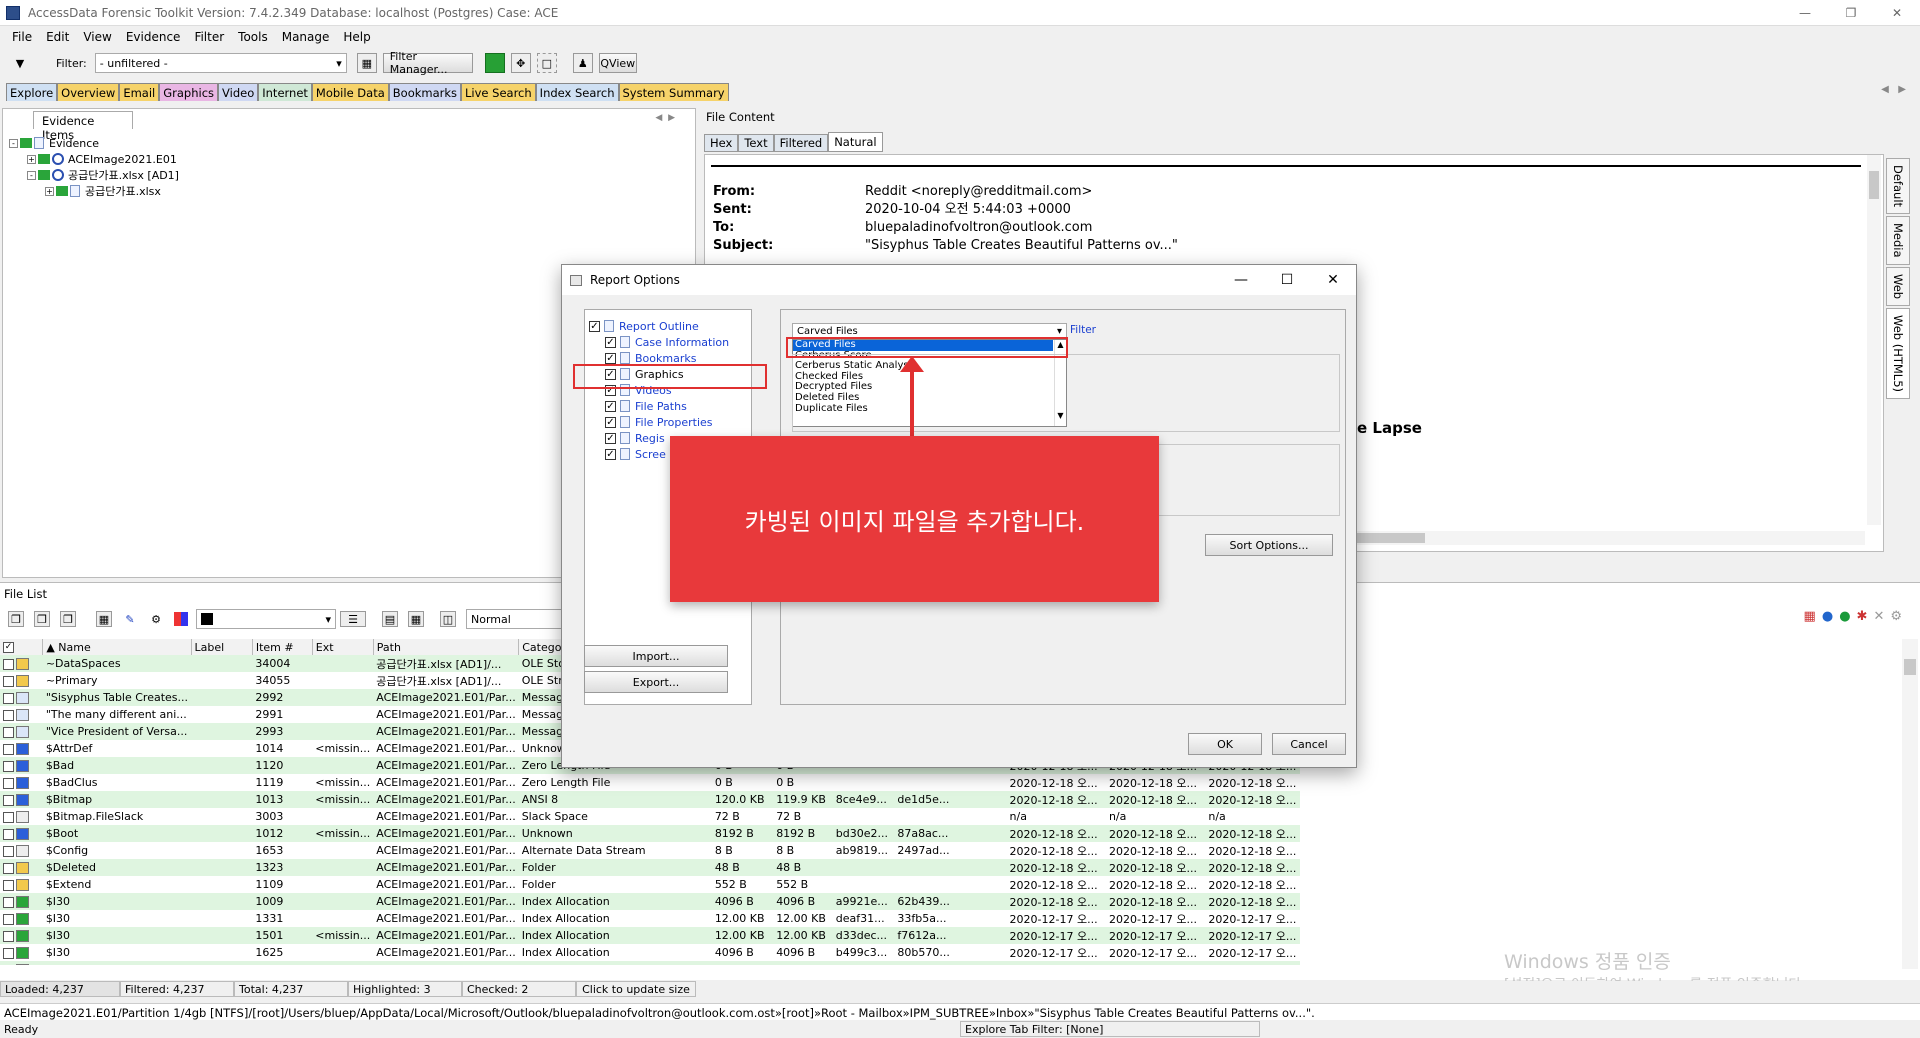 This screenshot has width=1920, height=1038. What do you see at coordinates (448, 619) in the screenshot?
I see `column-settings-icon: ◫` at bounding box center [448, 619].